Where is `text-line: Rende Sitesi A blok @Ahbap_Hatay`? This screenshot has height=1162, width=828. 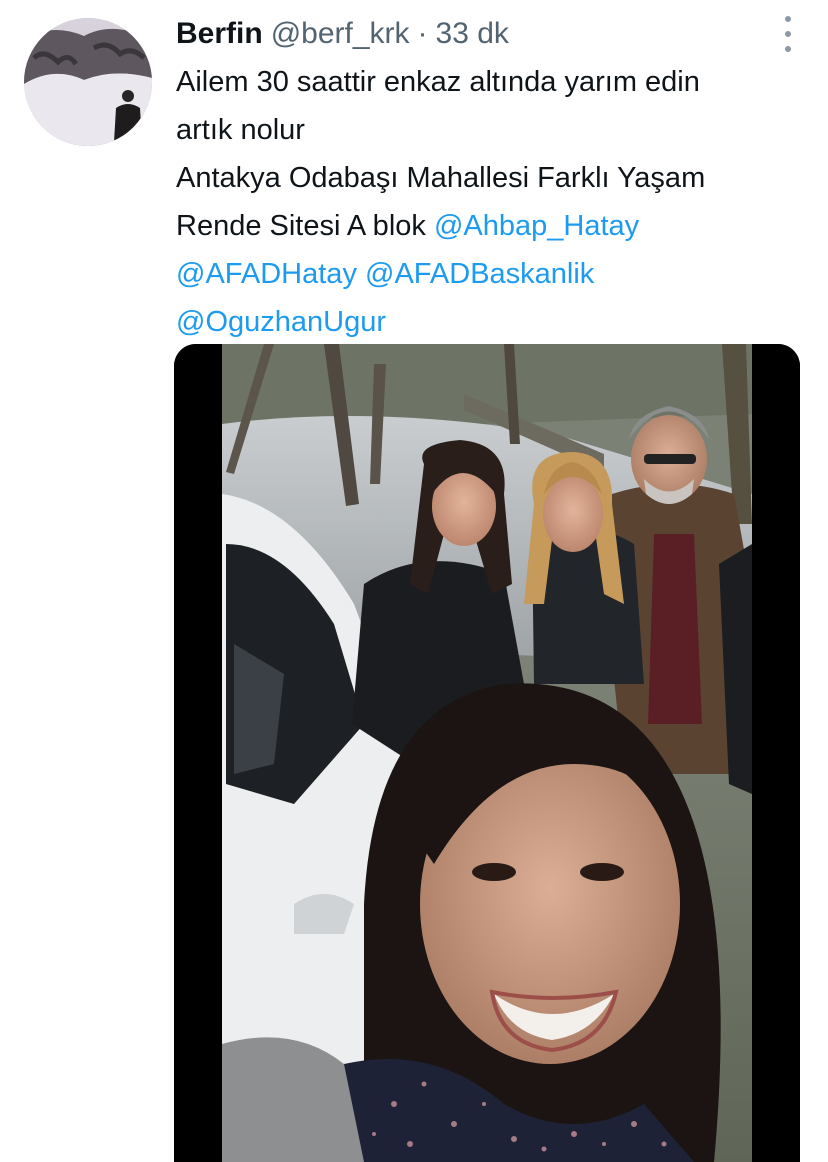 text-line: Rende Sitesi A blok @Ahbap_Hatay is located at coordinates (496, 226).